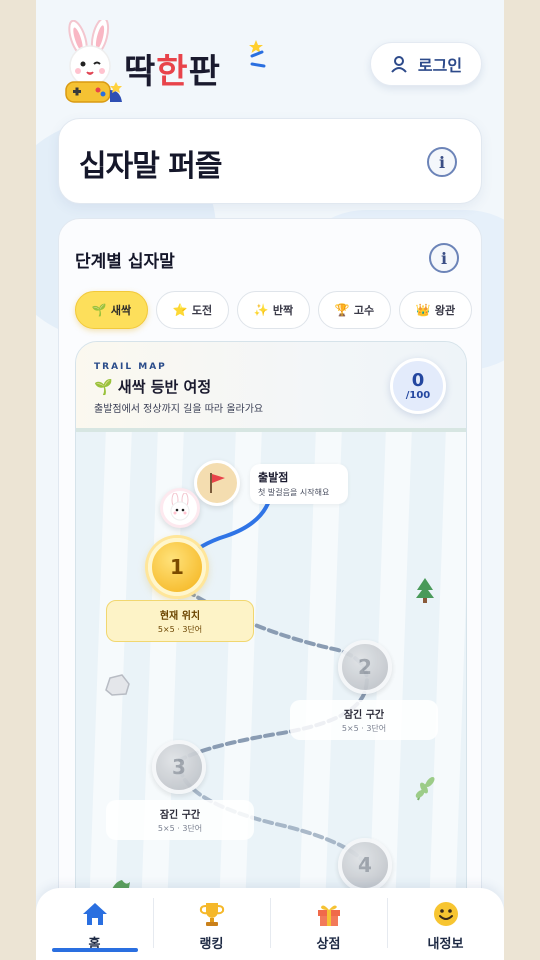 This screenshot has height=960, width=540. I want to click on tab-sprout: 🌱 새싹, so click(111, 310).